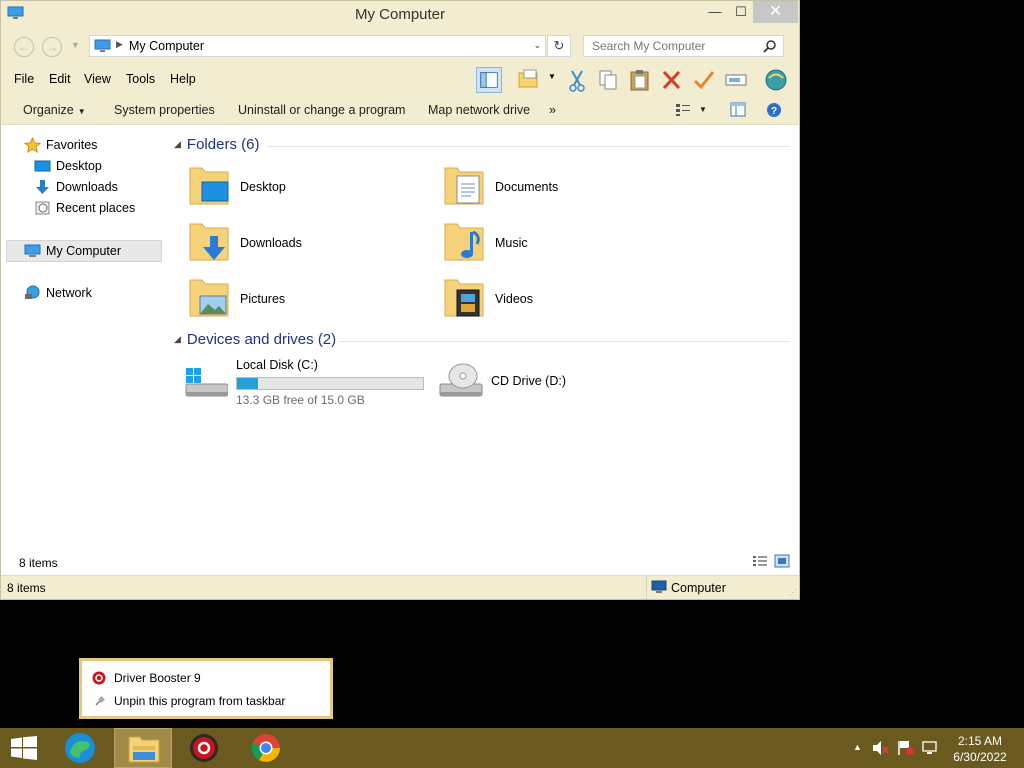  I want to click on drives-group-header: ◢ Devices and drives (2), so click(255, 339).